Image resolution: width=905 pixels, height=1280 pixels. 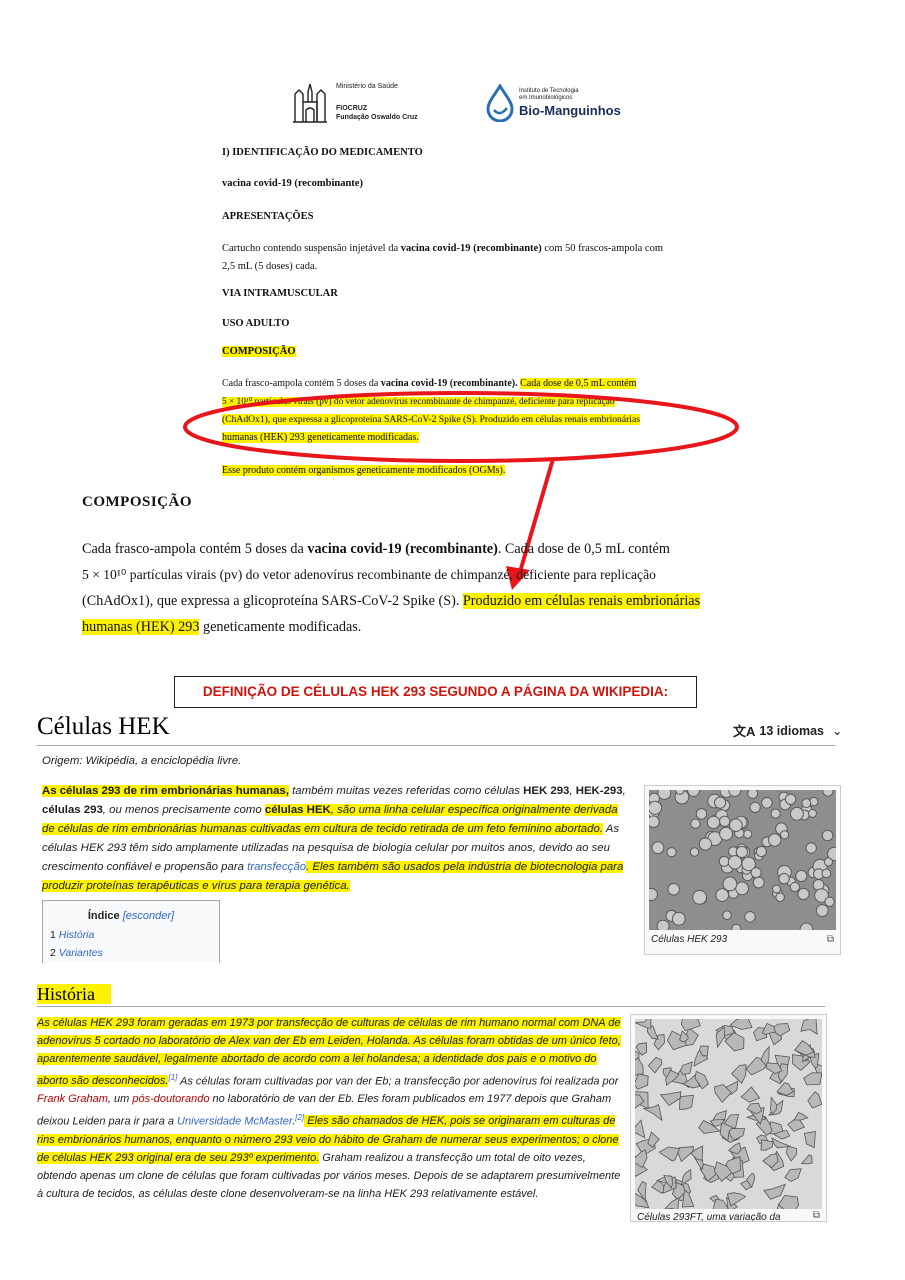 I want to click on image-frame-hek293: Células HEK 293 ⧉, so click(x=742, y=870).